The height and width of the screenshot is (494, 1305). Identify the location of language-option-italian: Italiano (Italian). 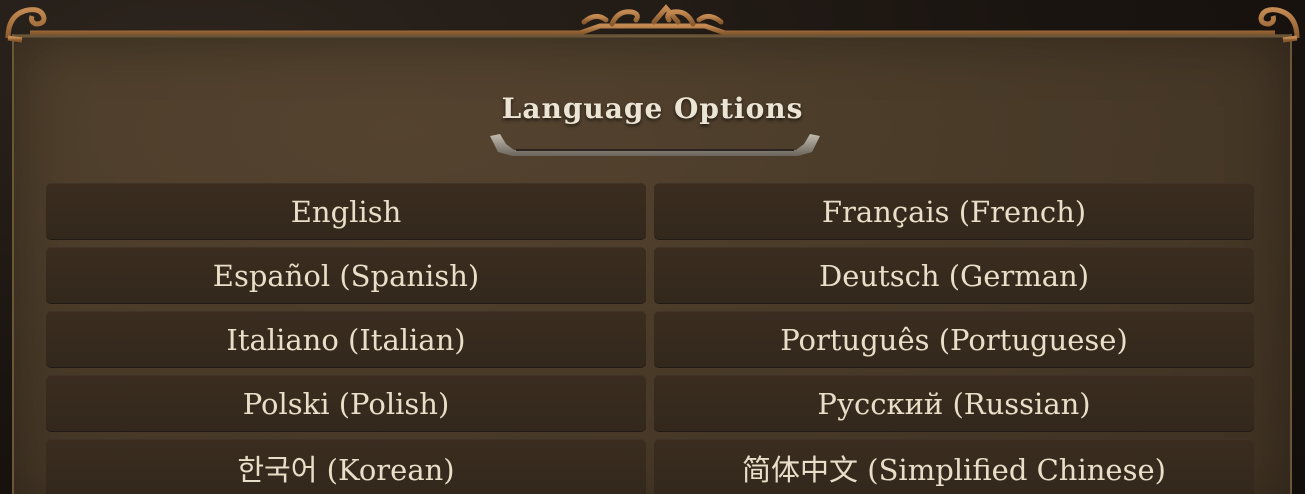
(346, 339).